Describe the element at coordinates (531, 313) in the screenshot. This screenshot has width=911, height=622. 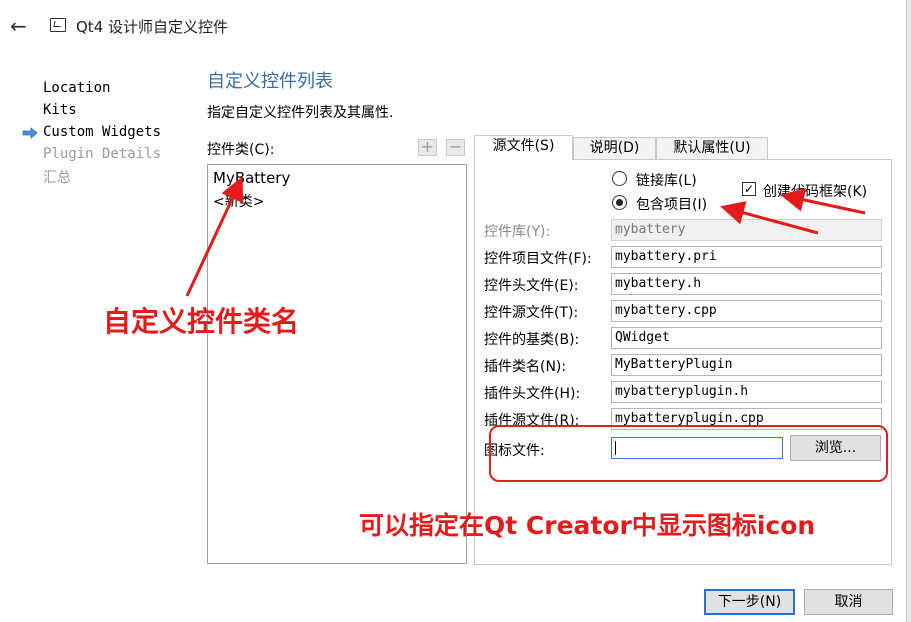
I see `widget-source-file-label: 控件源文件(T):` at that location.